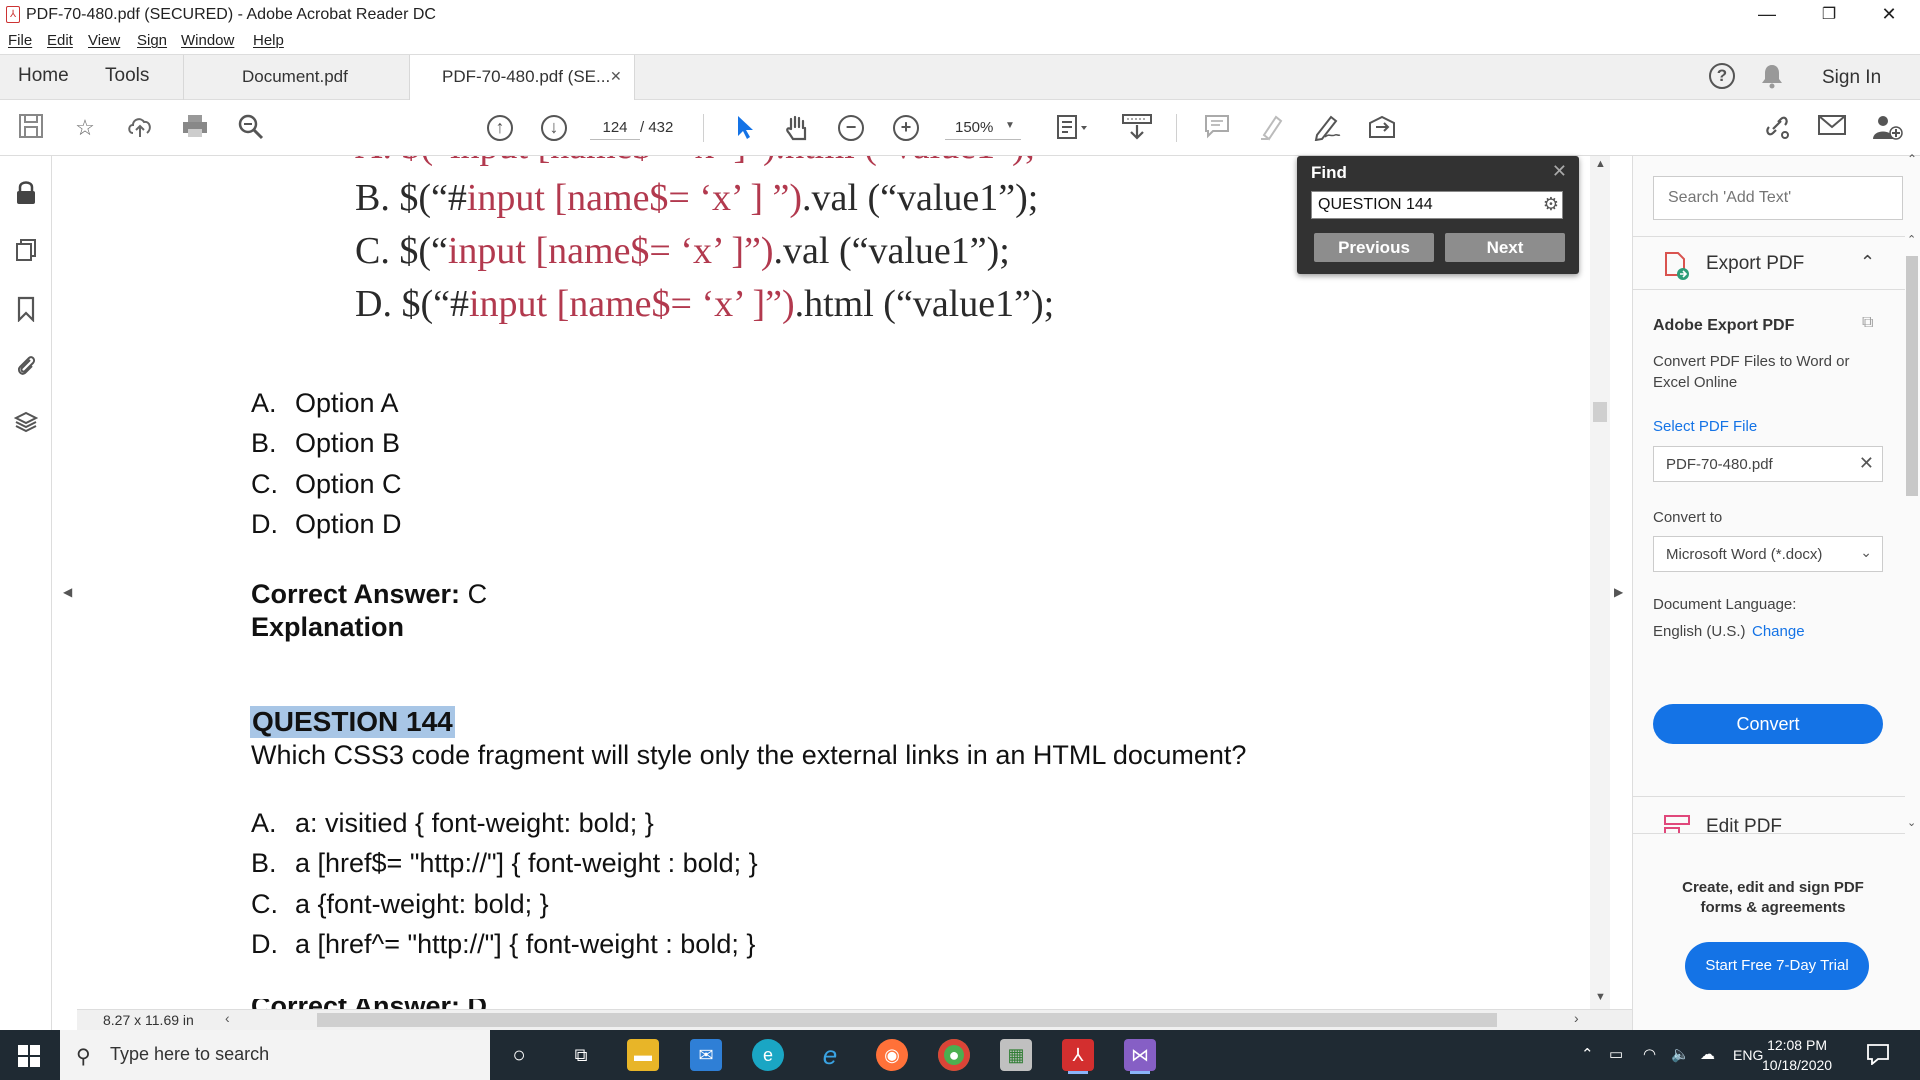 The width and height of the screenshot is (1920, 1080). I want to click on tools-search-input, so click(1778, 198).